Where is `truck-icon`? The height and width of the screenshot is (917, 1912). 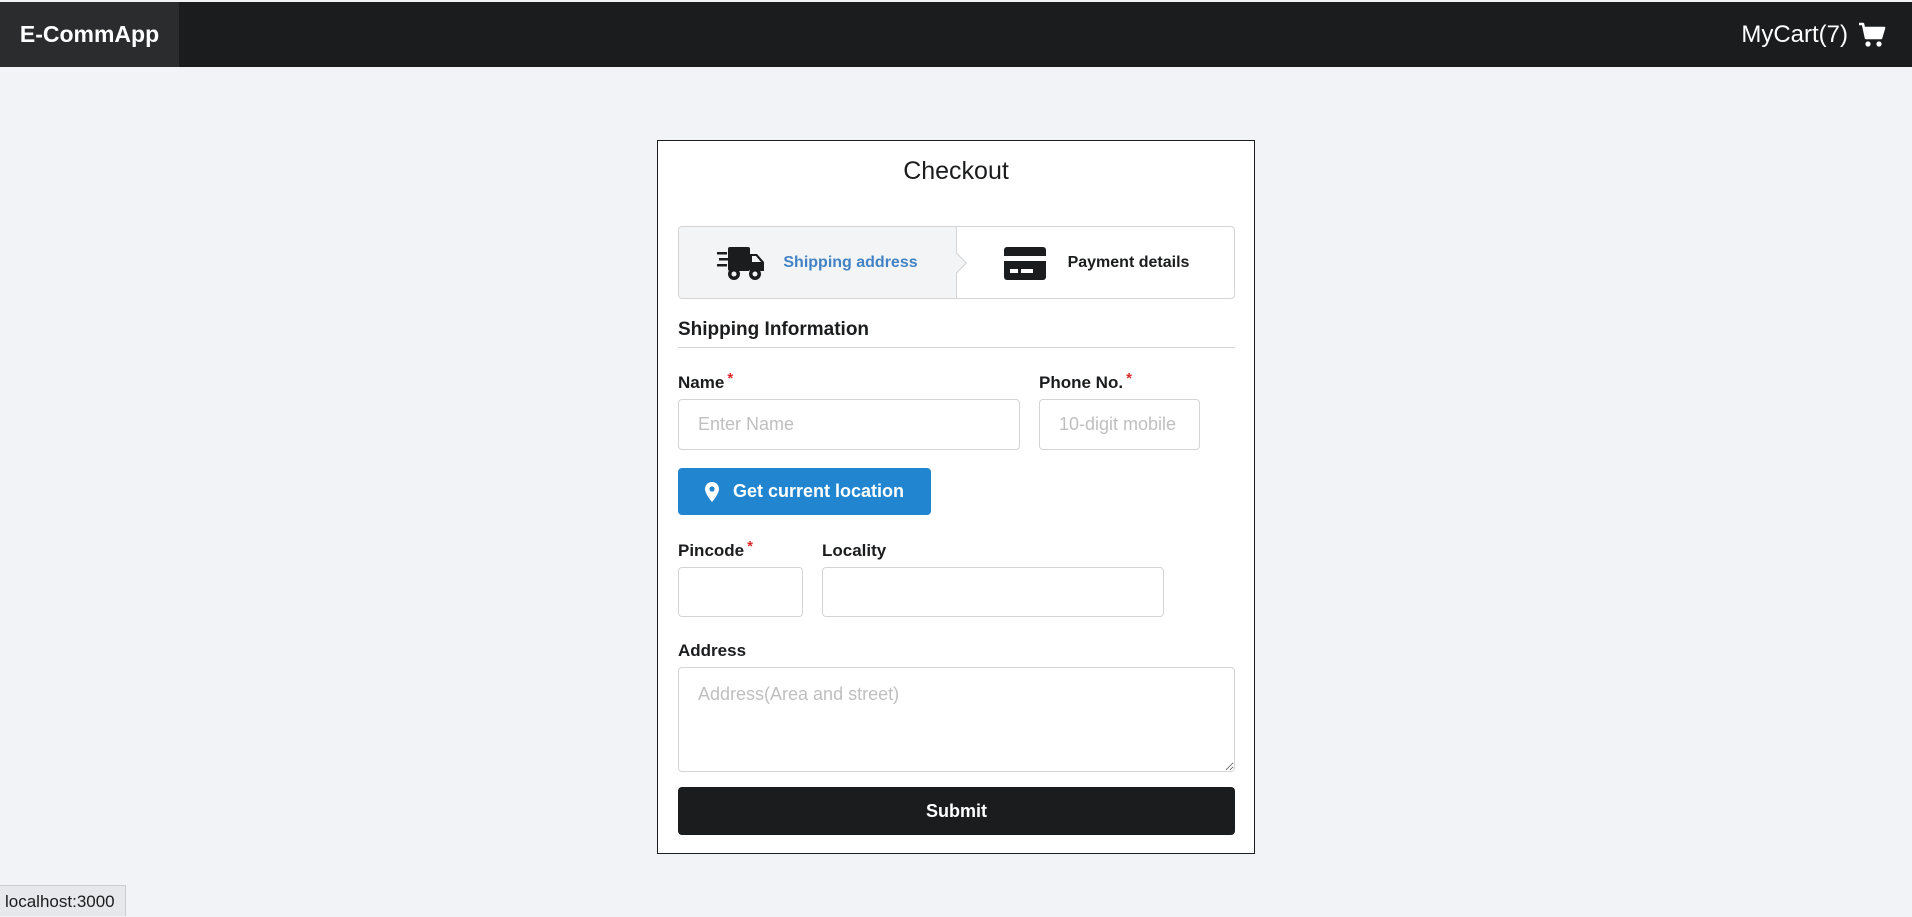 truck-icon is located at coordinates (741, 263).